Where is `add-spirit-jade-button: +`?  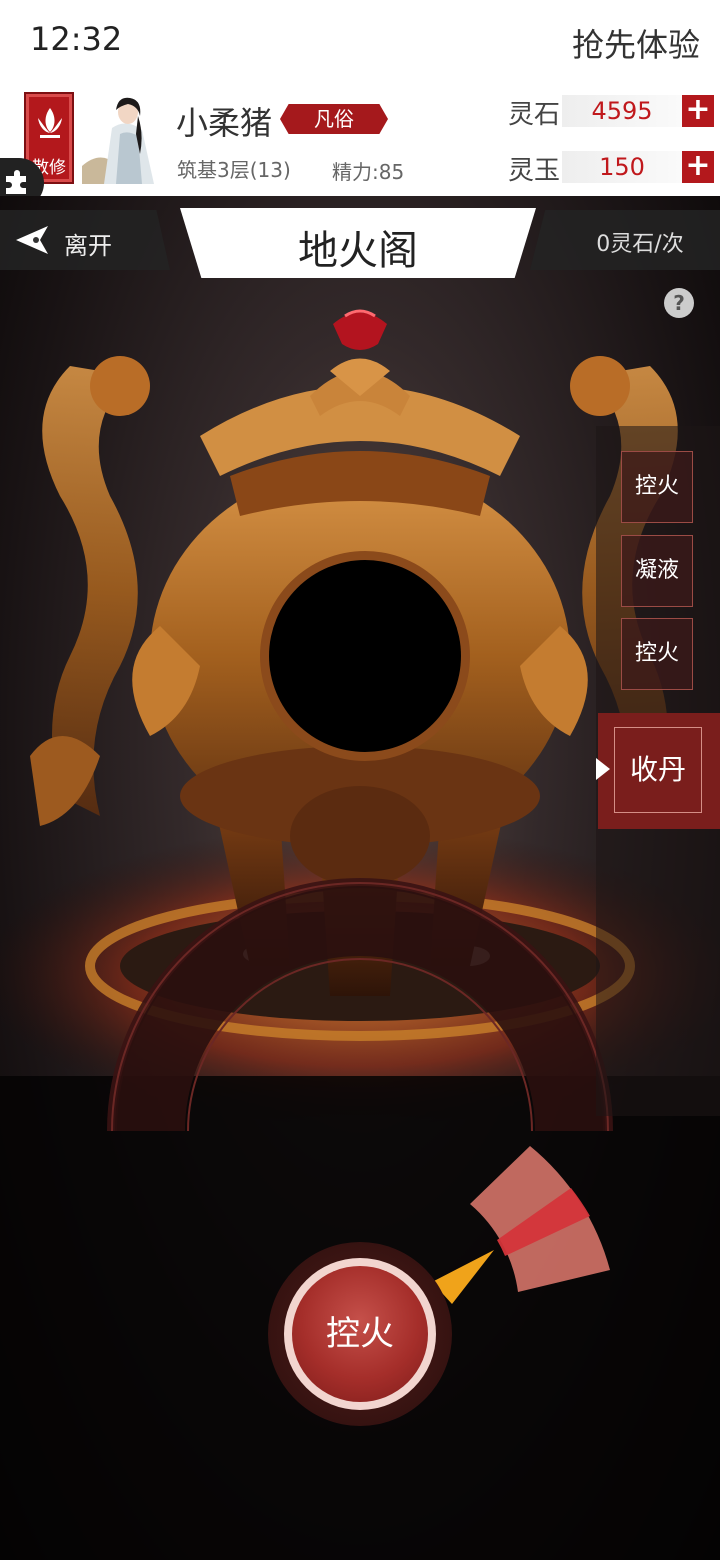 add-spirit-jade-button: + is located at coordinates (698, 167).